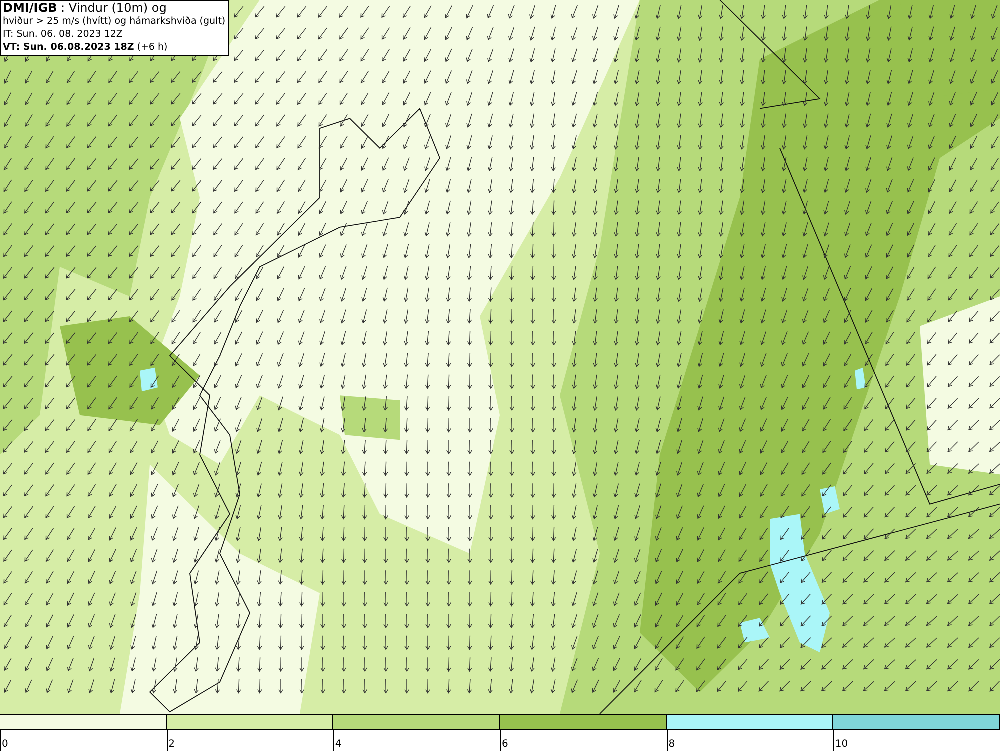 The width and height of the screenshot is (1000, 753). What do you see at coordinates (841, 744) in the screenshot?
I see `legend-tick-label: 10` at bounding box center [841, 744].